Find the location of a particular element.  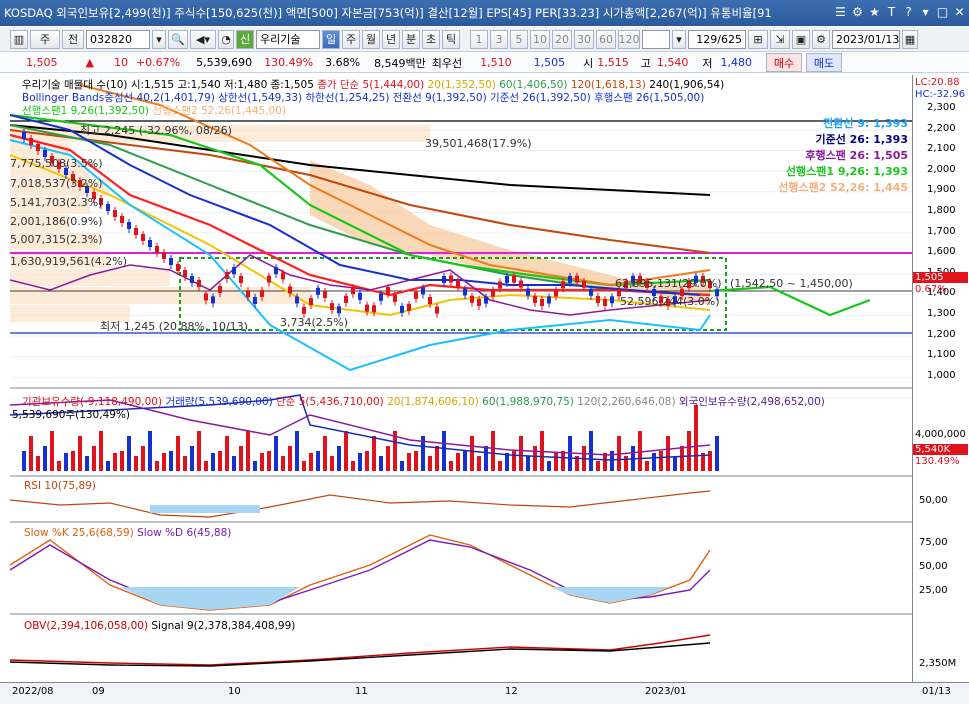

legend-item-4: 선행스팬2 52,26: 1,445 is located at coordinates (843, 187).